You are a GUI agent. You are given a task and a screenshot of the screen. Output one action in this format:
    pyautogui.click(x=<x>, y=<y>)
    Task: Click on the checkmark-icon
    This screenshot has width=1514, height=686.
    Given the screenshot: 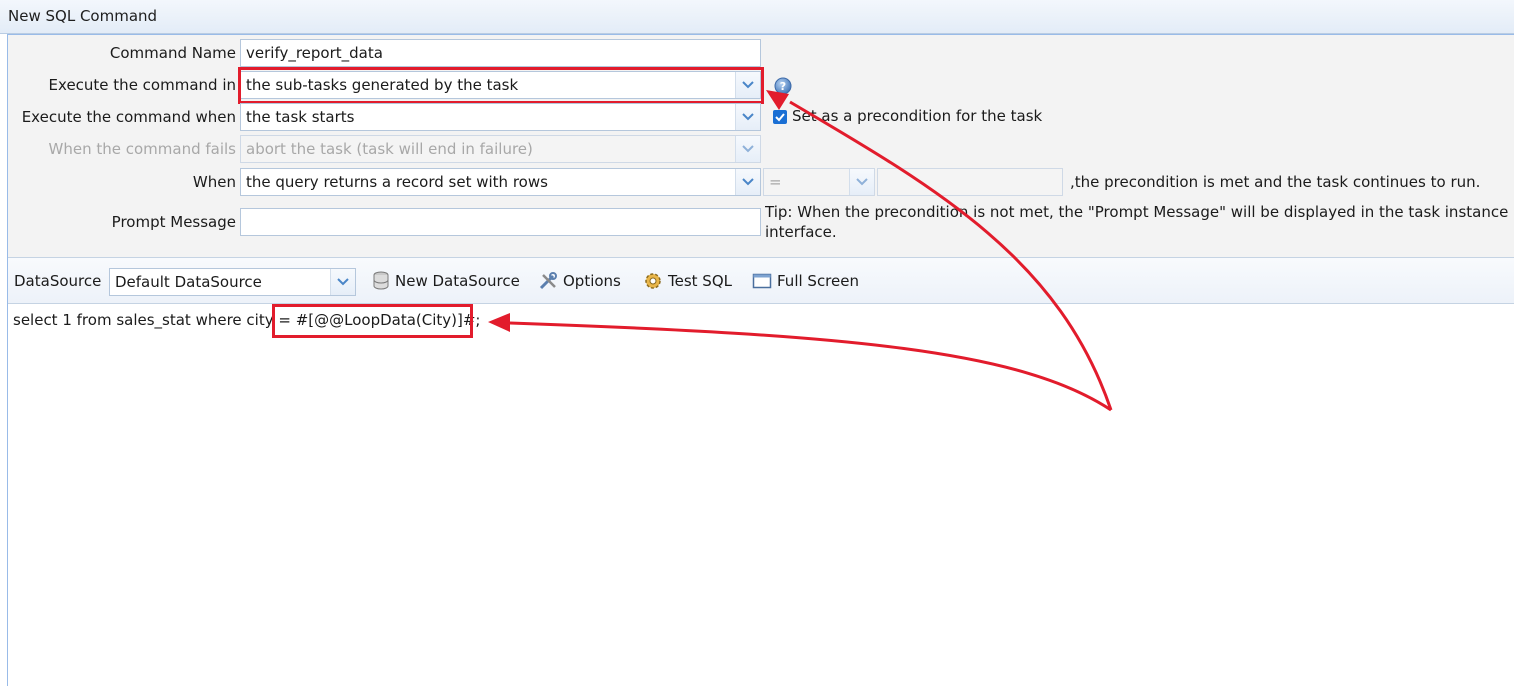 What is the action you would take?
    pyautogui.click(x=780, y=117)
    